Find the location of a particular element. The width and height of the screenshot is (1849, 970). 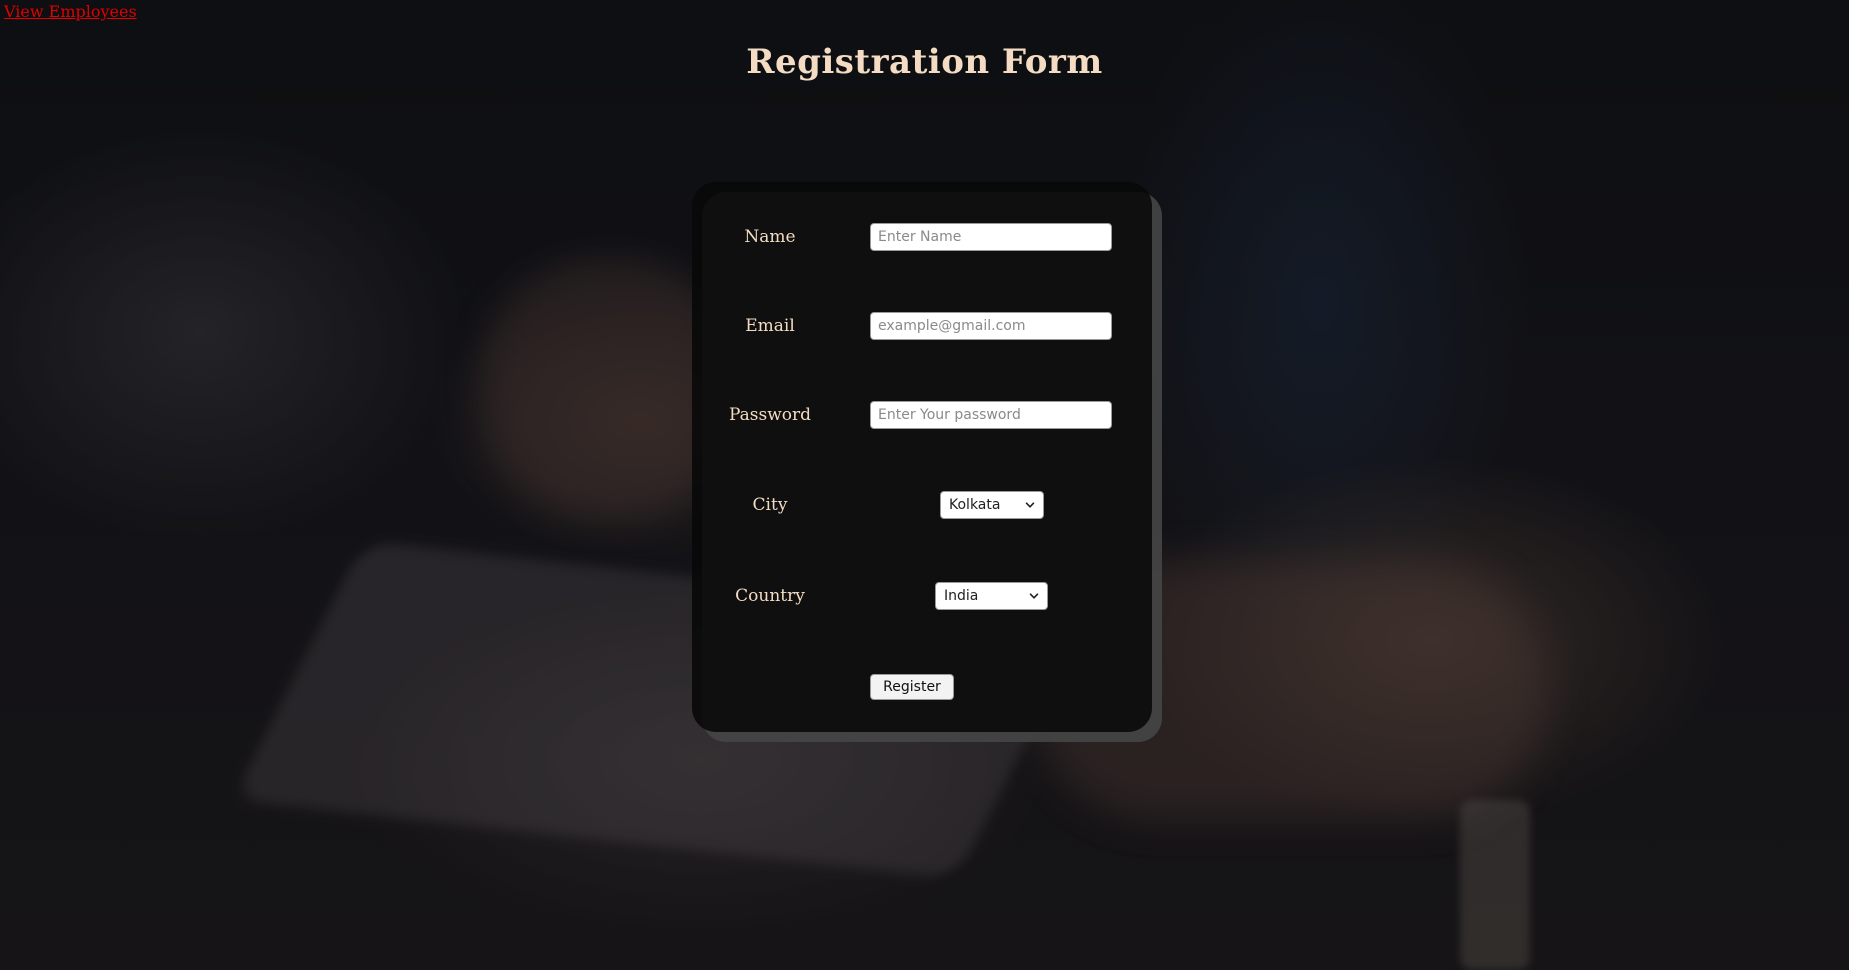

view-employees-link: View Employees is located at coordinates (70, 11).